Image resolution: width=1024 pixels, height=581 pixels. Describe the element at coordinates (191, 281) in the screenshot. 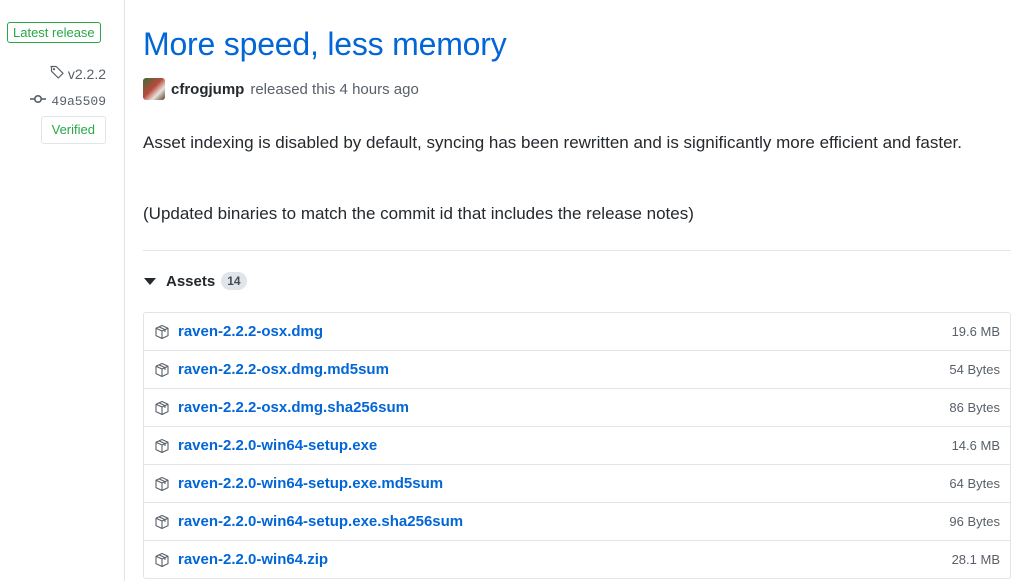

I see `assets-label: Assets` at that location.